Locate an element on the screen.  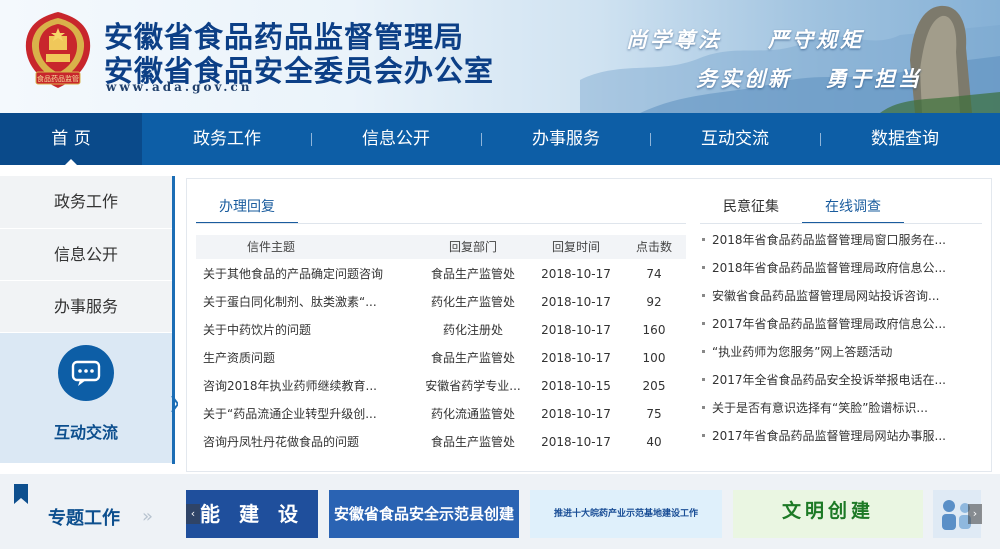
table-row: 生产资质问题 食品生产监管处 2018-10-17 100 is located at coordinates (441, 358).